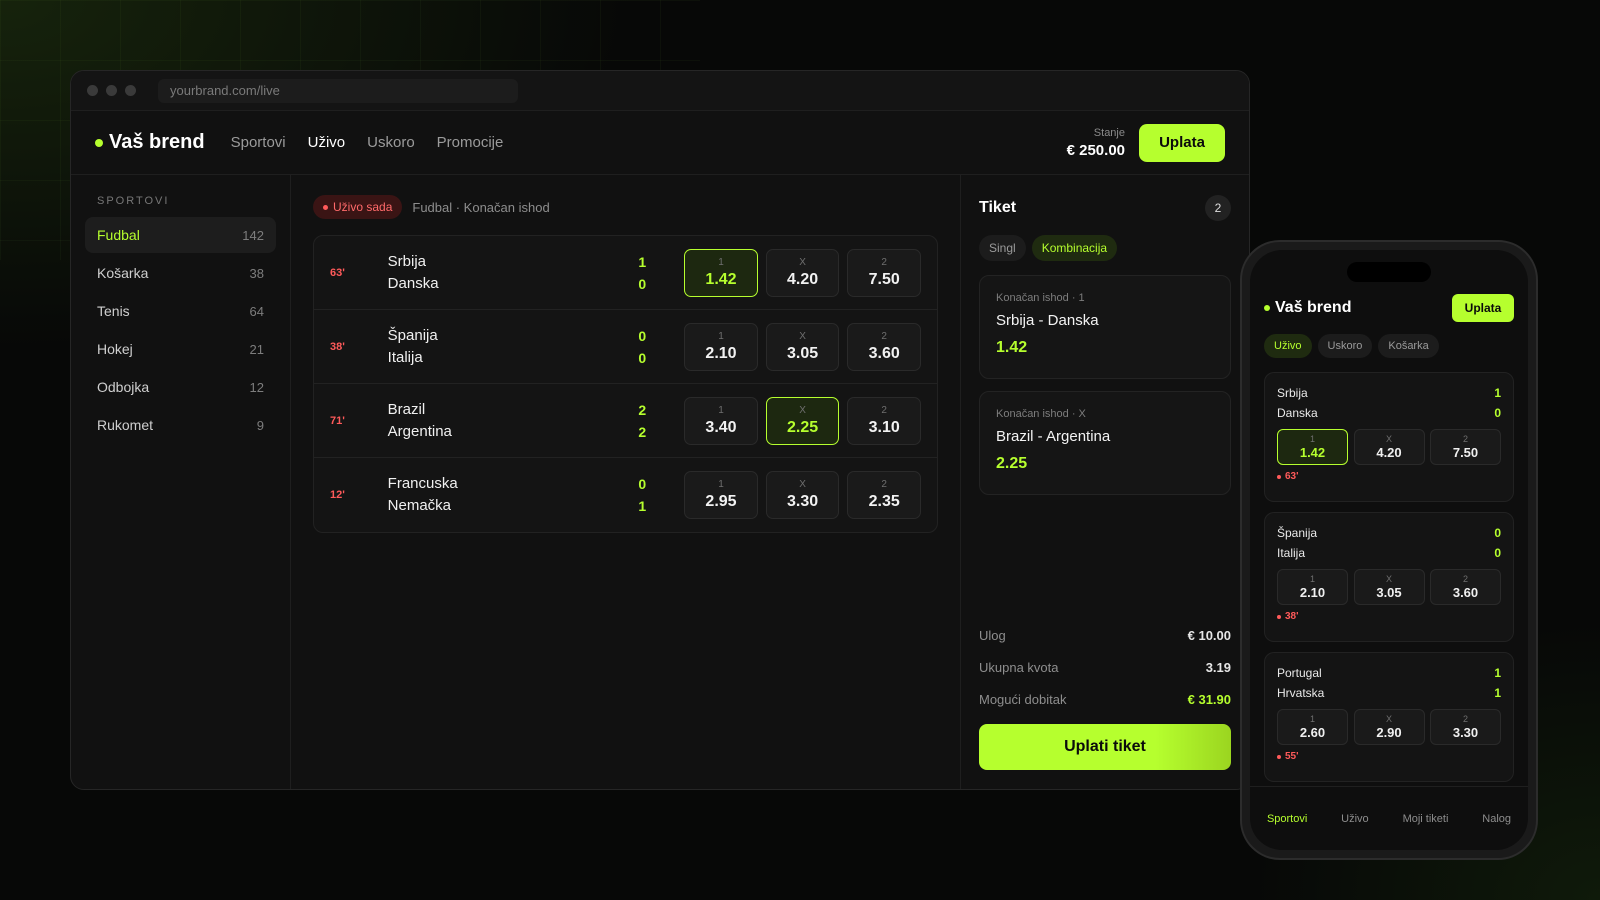 The width and height of the screenshot is (1600, 900). What do you see at coordinates (1292, 756) in the screenshot?
I see `minute-value: 55'` at bounding box center [1292, 756].